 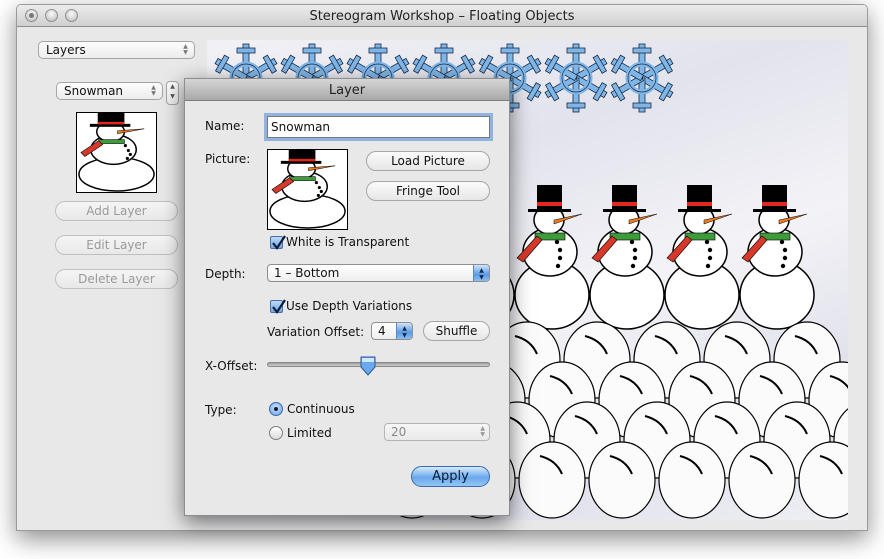 I want to click on picture-thumbnail, so click(x=307, y=189).